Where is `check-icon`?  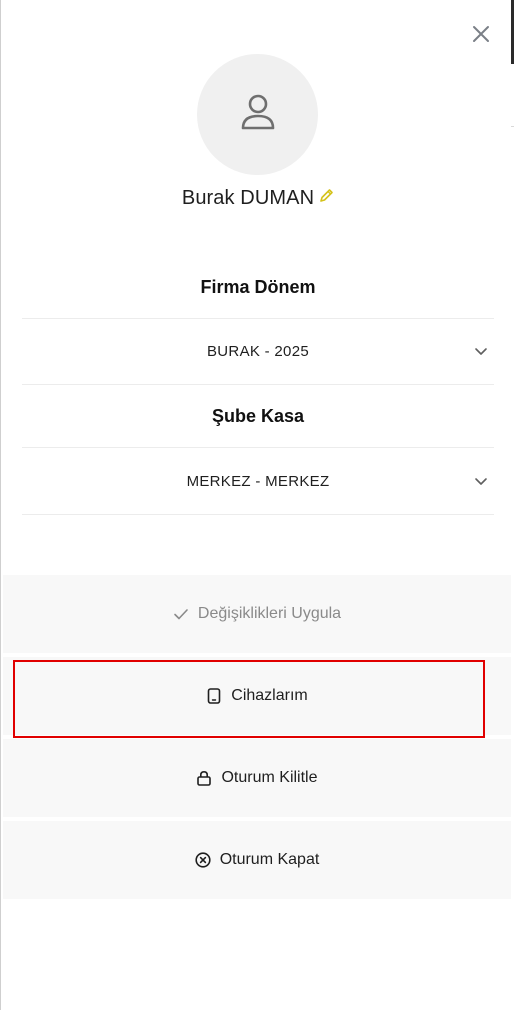
check-icon is located at coordinates (181, 614).